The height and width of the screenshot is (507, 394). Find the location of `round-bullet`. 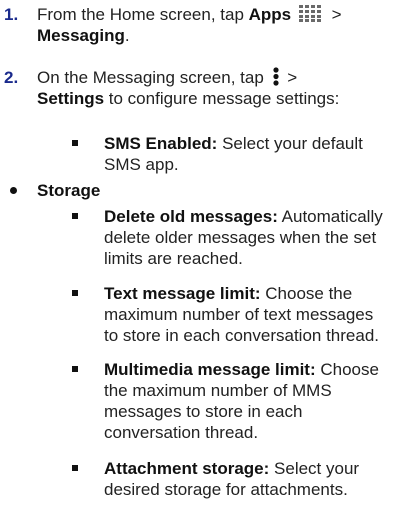

round-bullet is located at coordinates (13, 190).